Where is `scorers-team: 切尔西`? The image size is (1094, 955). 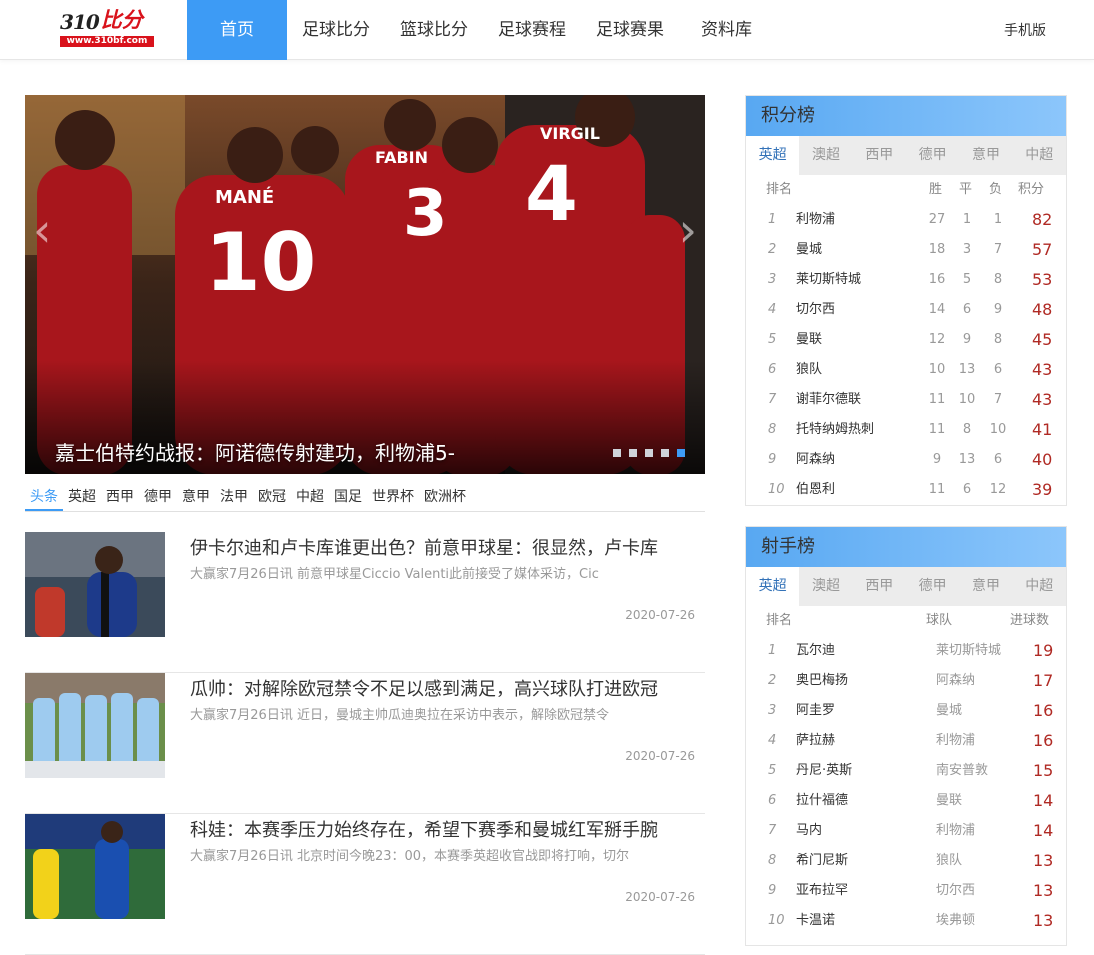
scorers-team: 切尔西 is located at coordinates (955, 891).